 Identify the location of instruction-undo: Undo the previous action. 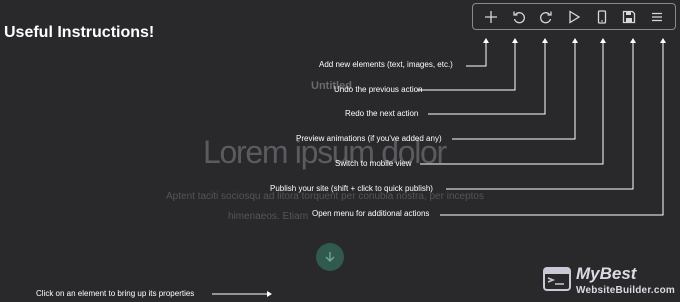
(378, 89).